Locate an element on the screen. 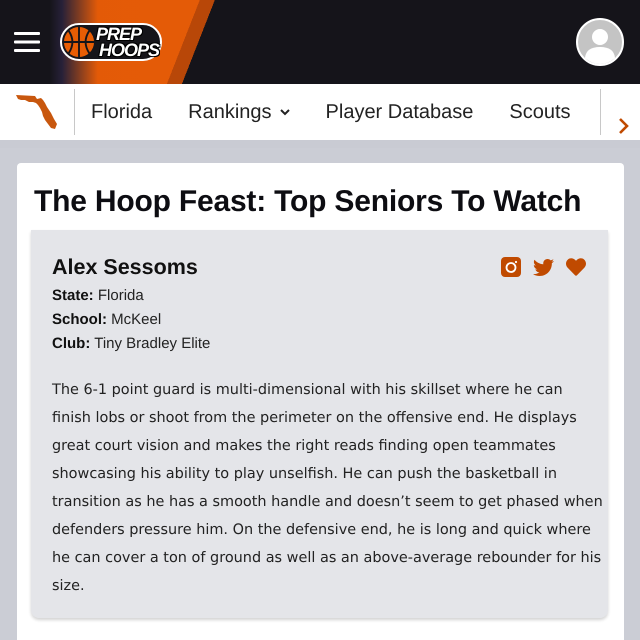  chevron-down-icon is located at coordinates (285, 112).